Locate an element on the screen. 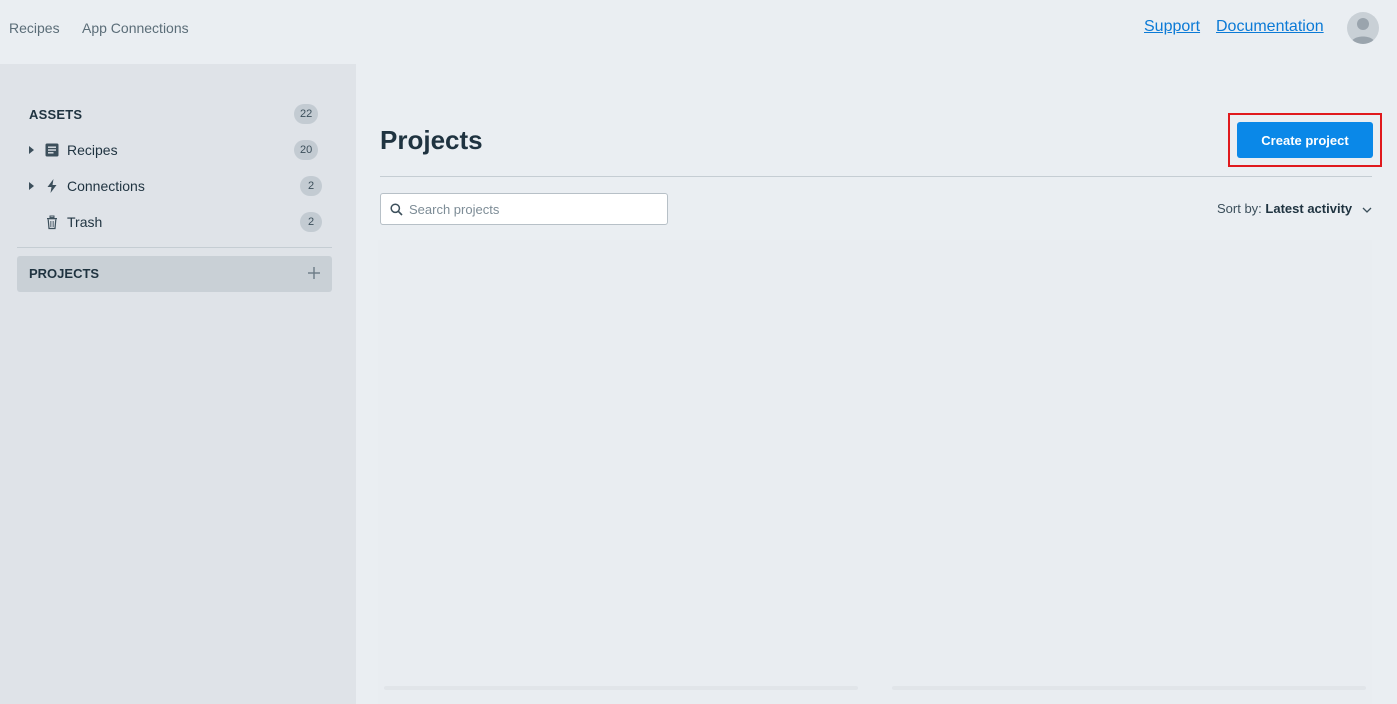 The image size is (1397, 704). trash-count-badge: 2 is located at coordinates (311, 222).